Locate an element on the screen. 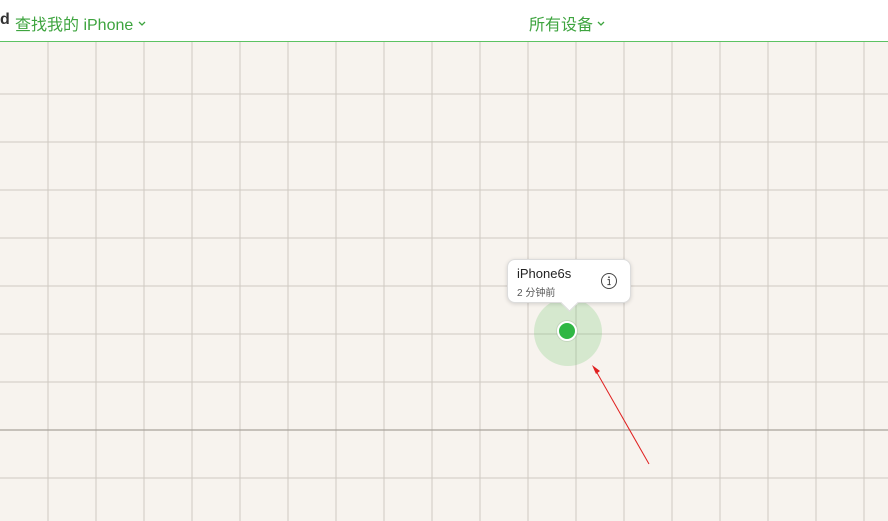 The width and height of the screenshot is (888, 521). top-bar: d 查找我的 iPhone 所有设备 is located at coordinates (444, 21).